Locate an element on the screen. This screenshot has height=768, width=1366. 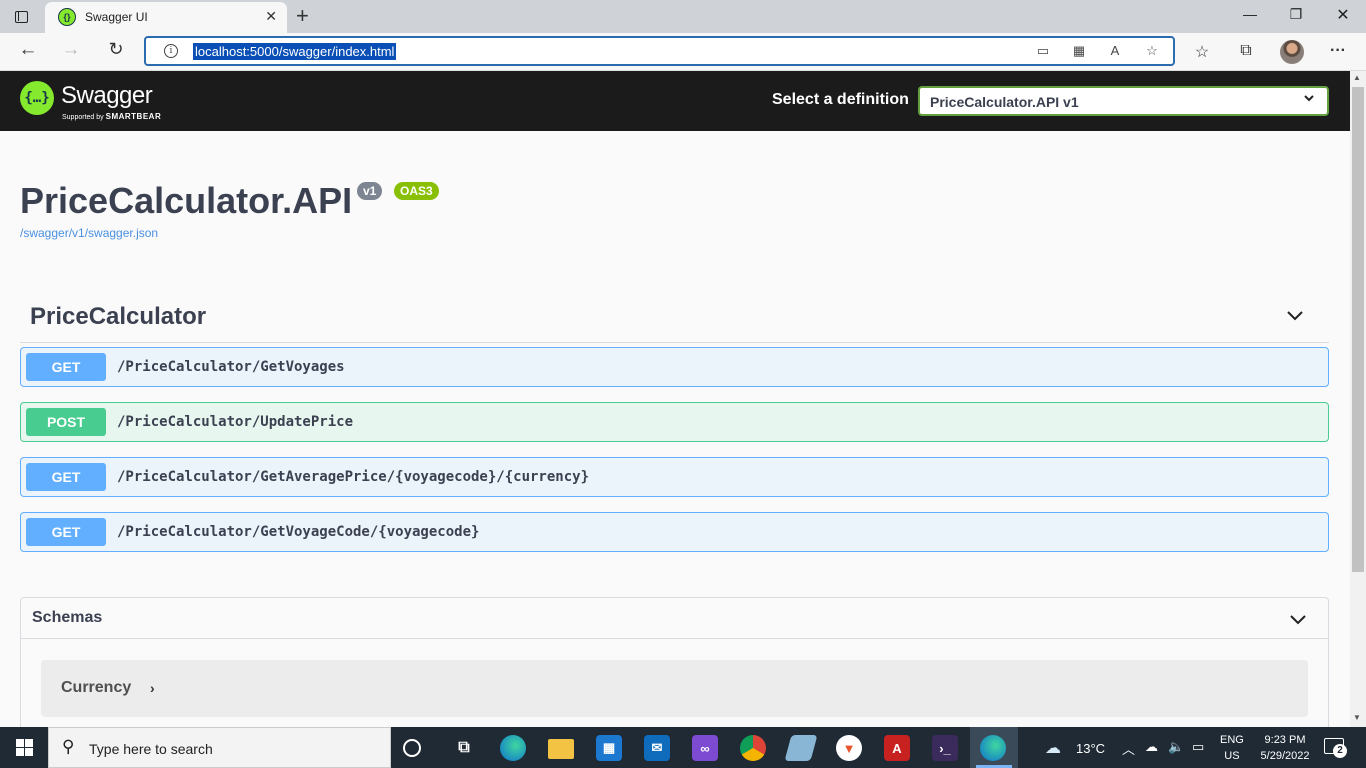
oas-badge: OAS3 is located at coordinates (416, 191).